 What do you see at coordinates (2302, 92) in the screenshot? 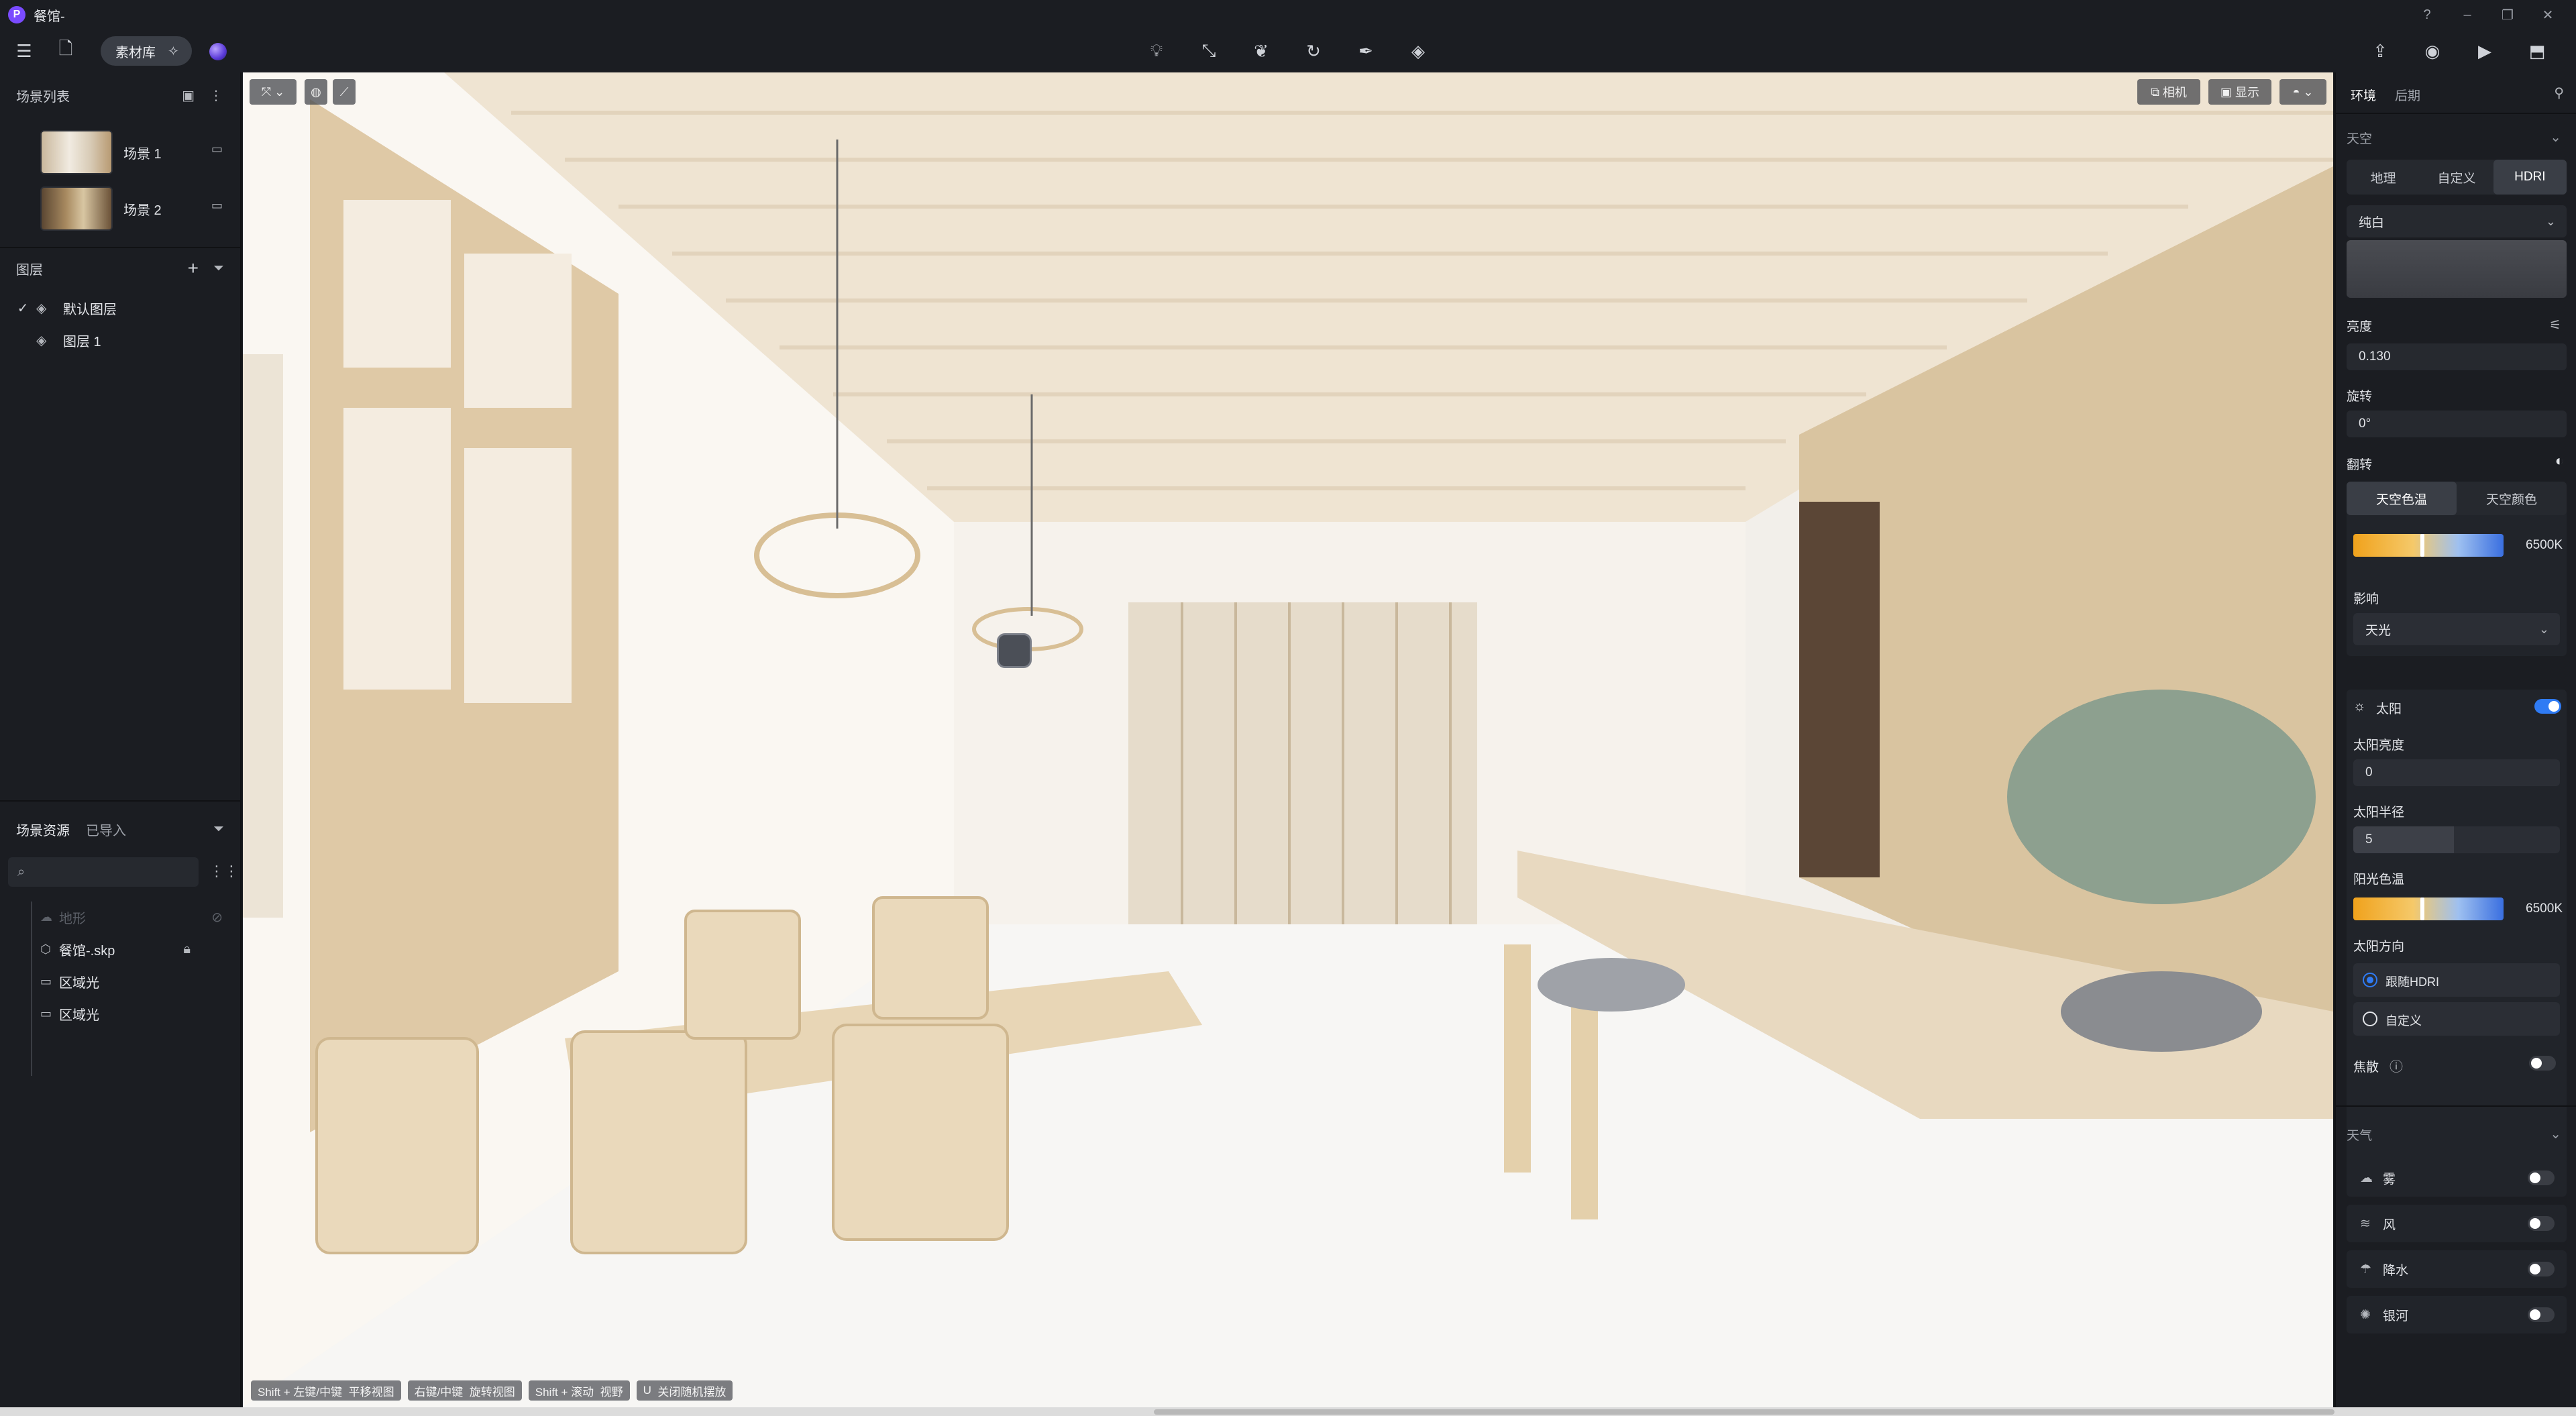
I see `render-mode-button: ◓ ⌄` at bounding box center [2302, 92].